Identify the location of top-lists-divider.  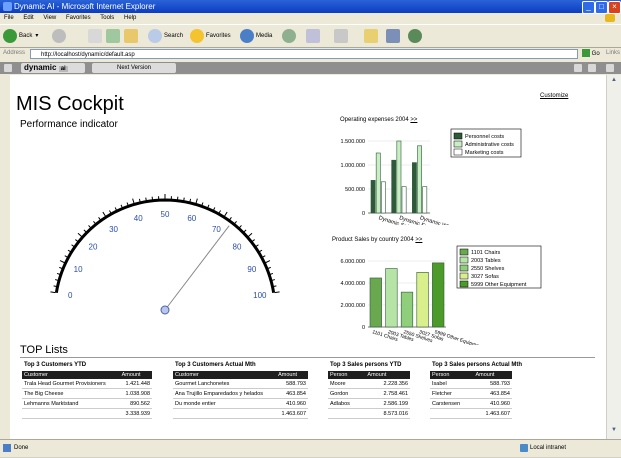
(307, 357).